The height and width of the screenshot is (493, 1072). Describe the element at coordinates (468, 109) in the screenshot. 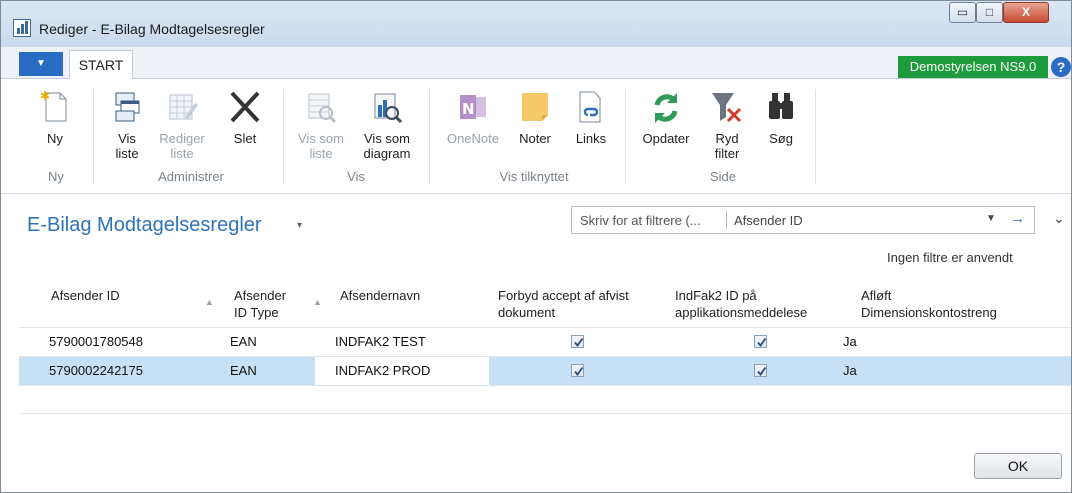

I see `svg-text: N` at that location.